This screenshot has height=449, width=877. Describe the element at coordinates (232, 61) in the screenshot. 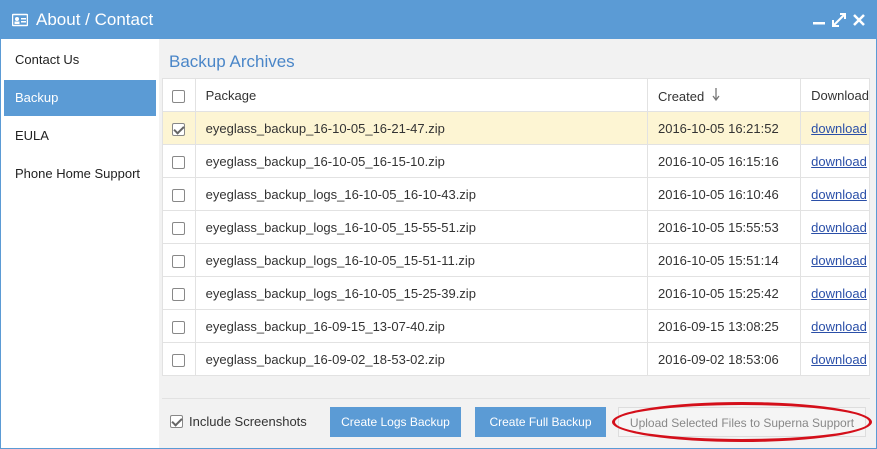

I see `page-title: Backup Archives` at that location.